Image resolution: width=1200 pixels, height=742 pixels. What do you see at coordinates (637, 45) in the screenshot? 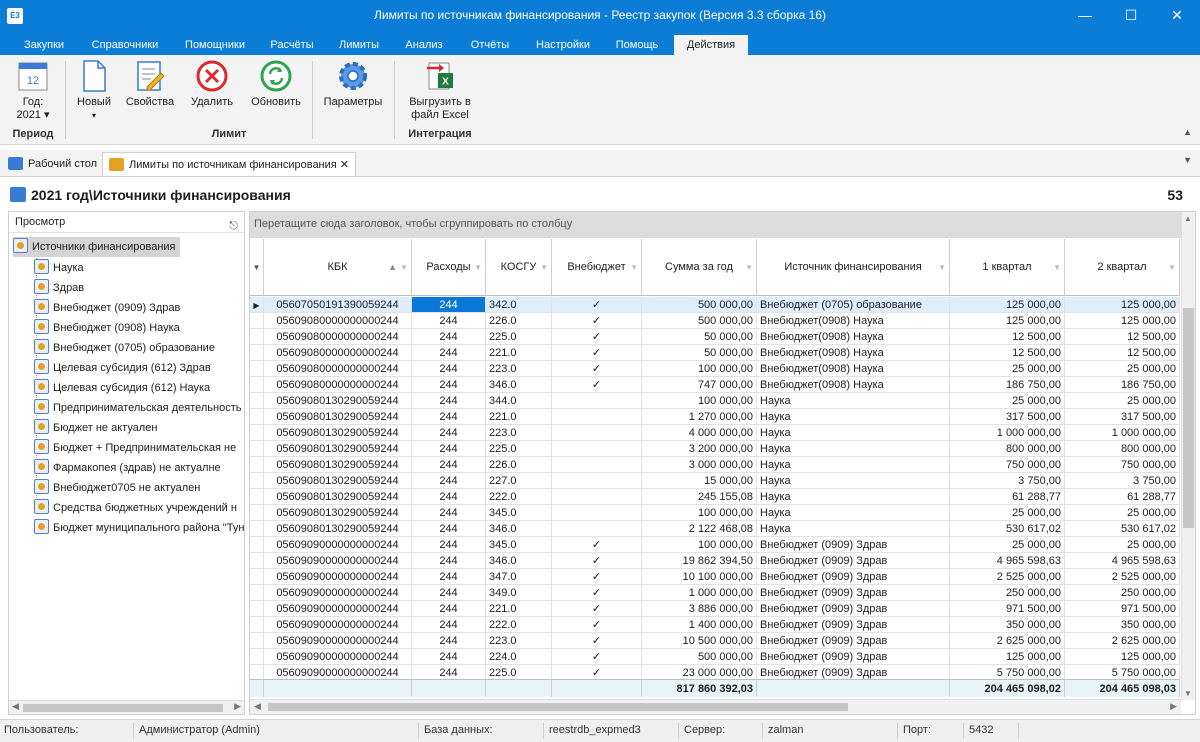
I see `menu-pomosh: Помощь` at bounding box center [637, 45].